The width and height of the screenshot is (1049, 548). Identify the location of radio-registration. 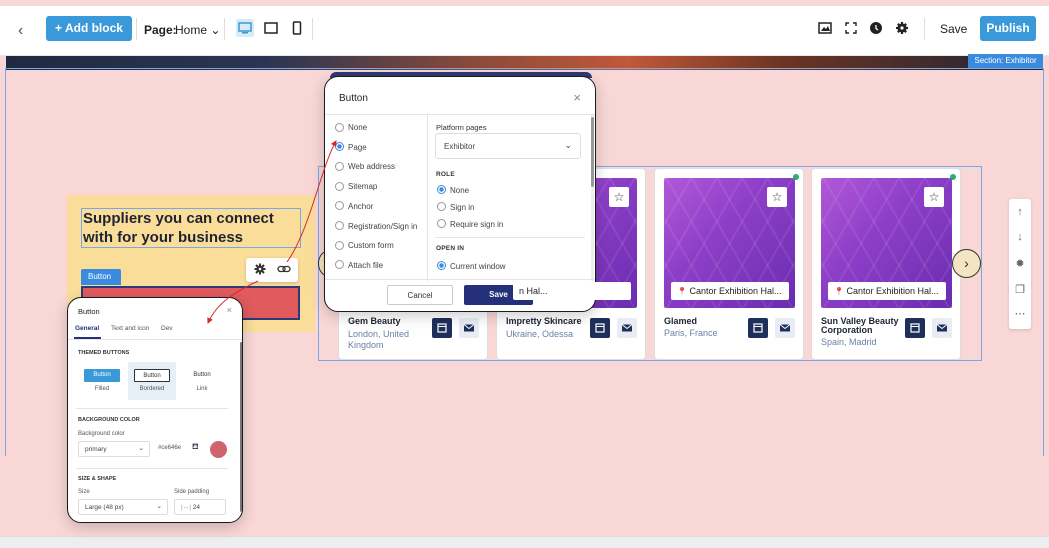
(339, 225).